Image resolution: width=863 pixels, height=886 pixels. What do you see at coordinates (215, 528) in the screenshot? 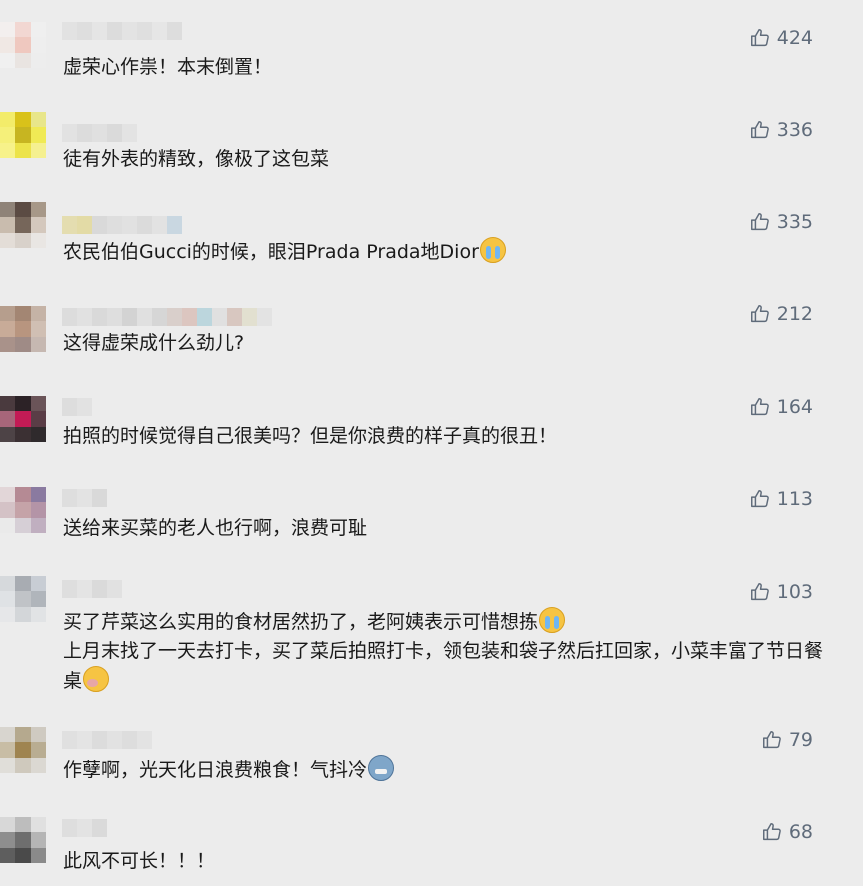
I see `comment-text: 送给来买菜的老人也行啊，浪费可耻` at bounding box center [215, 528].